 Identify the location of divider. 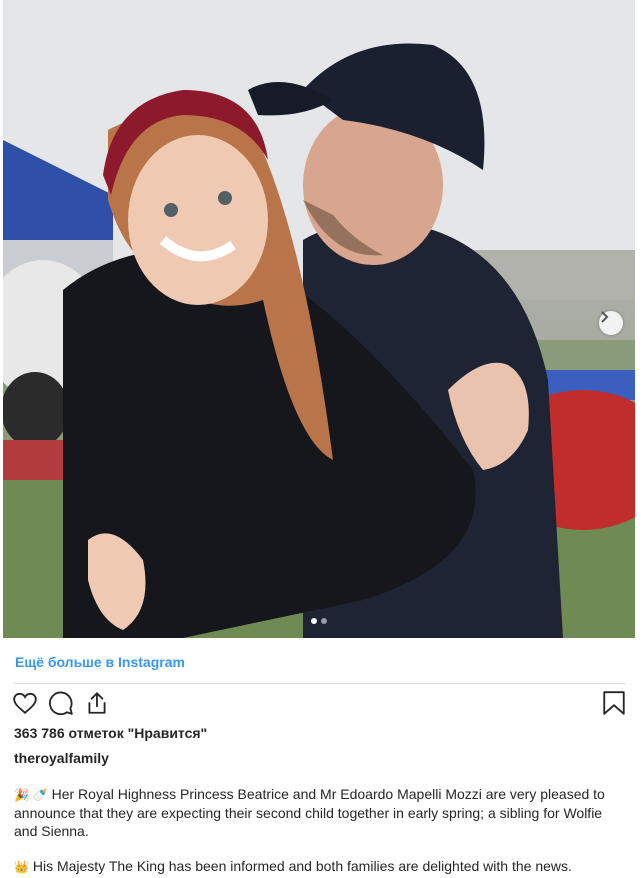
(319, 683).